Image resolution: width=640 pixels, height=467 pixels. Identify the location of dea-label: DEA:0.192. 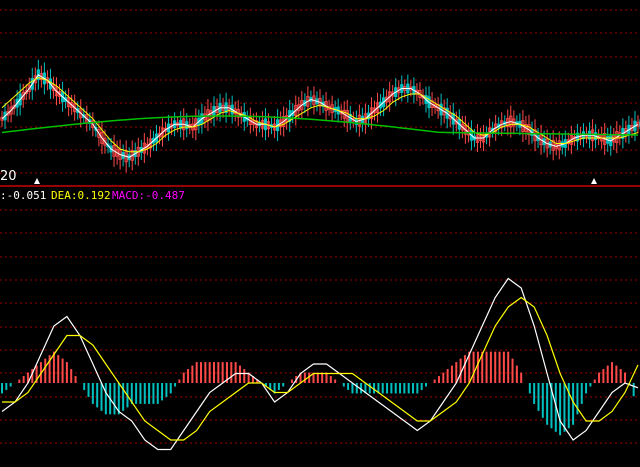
(81, 195).